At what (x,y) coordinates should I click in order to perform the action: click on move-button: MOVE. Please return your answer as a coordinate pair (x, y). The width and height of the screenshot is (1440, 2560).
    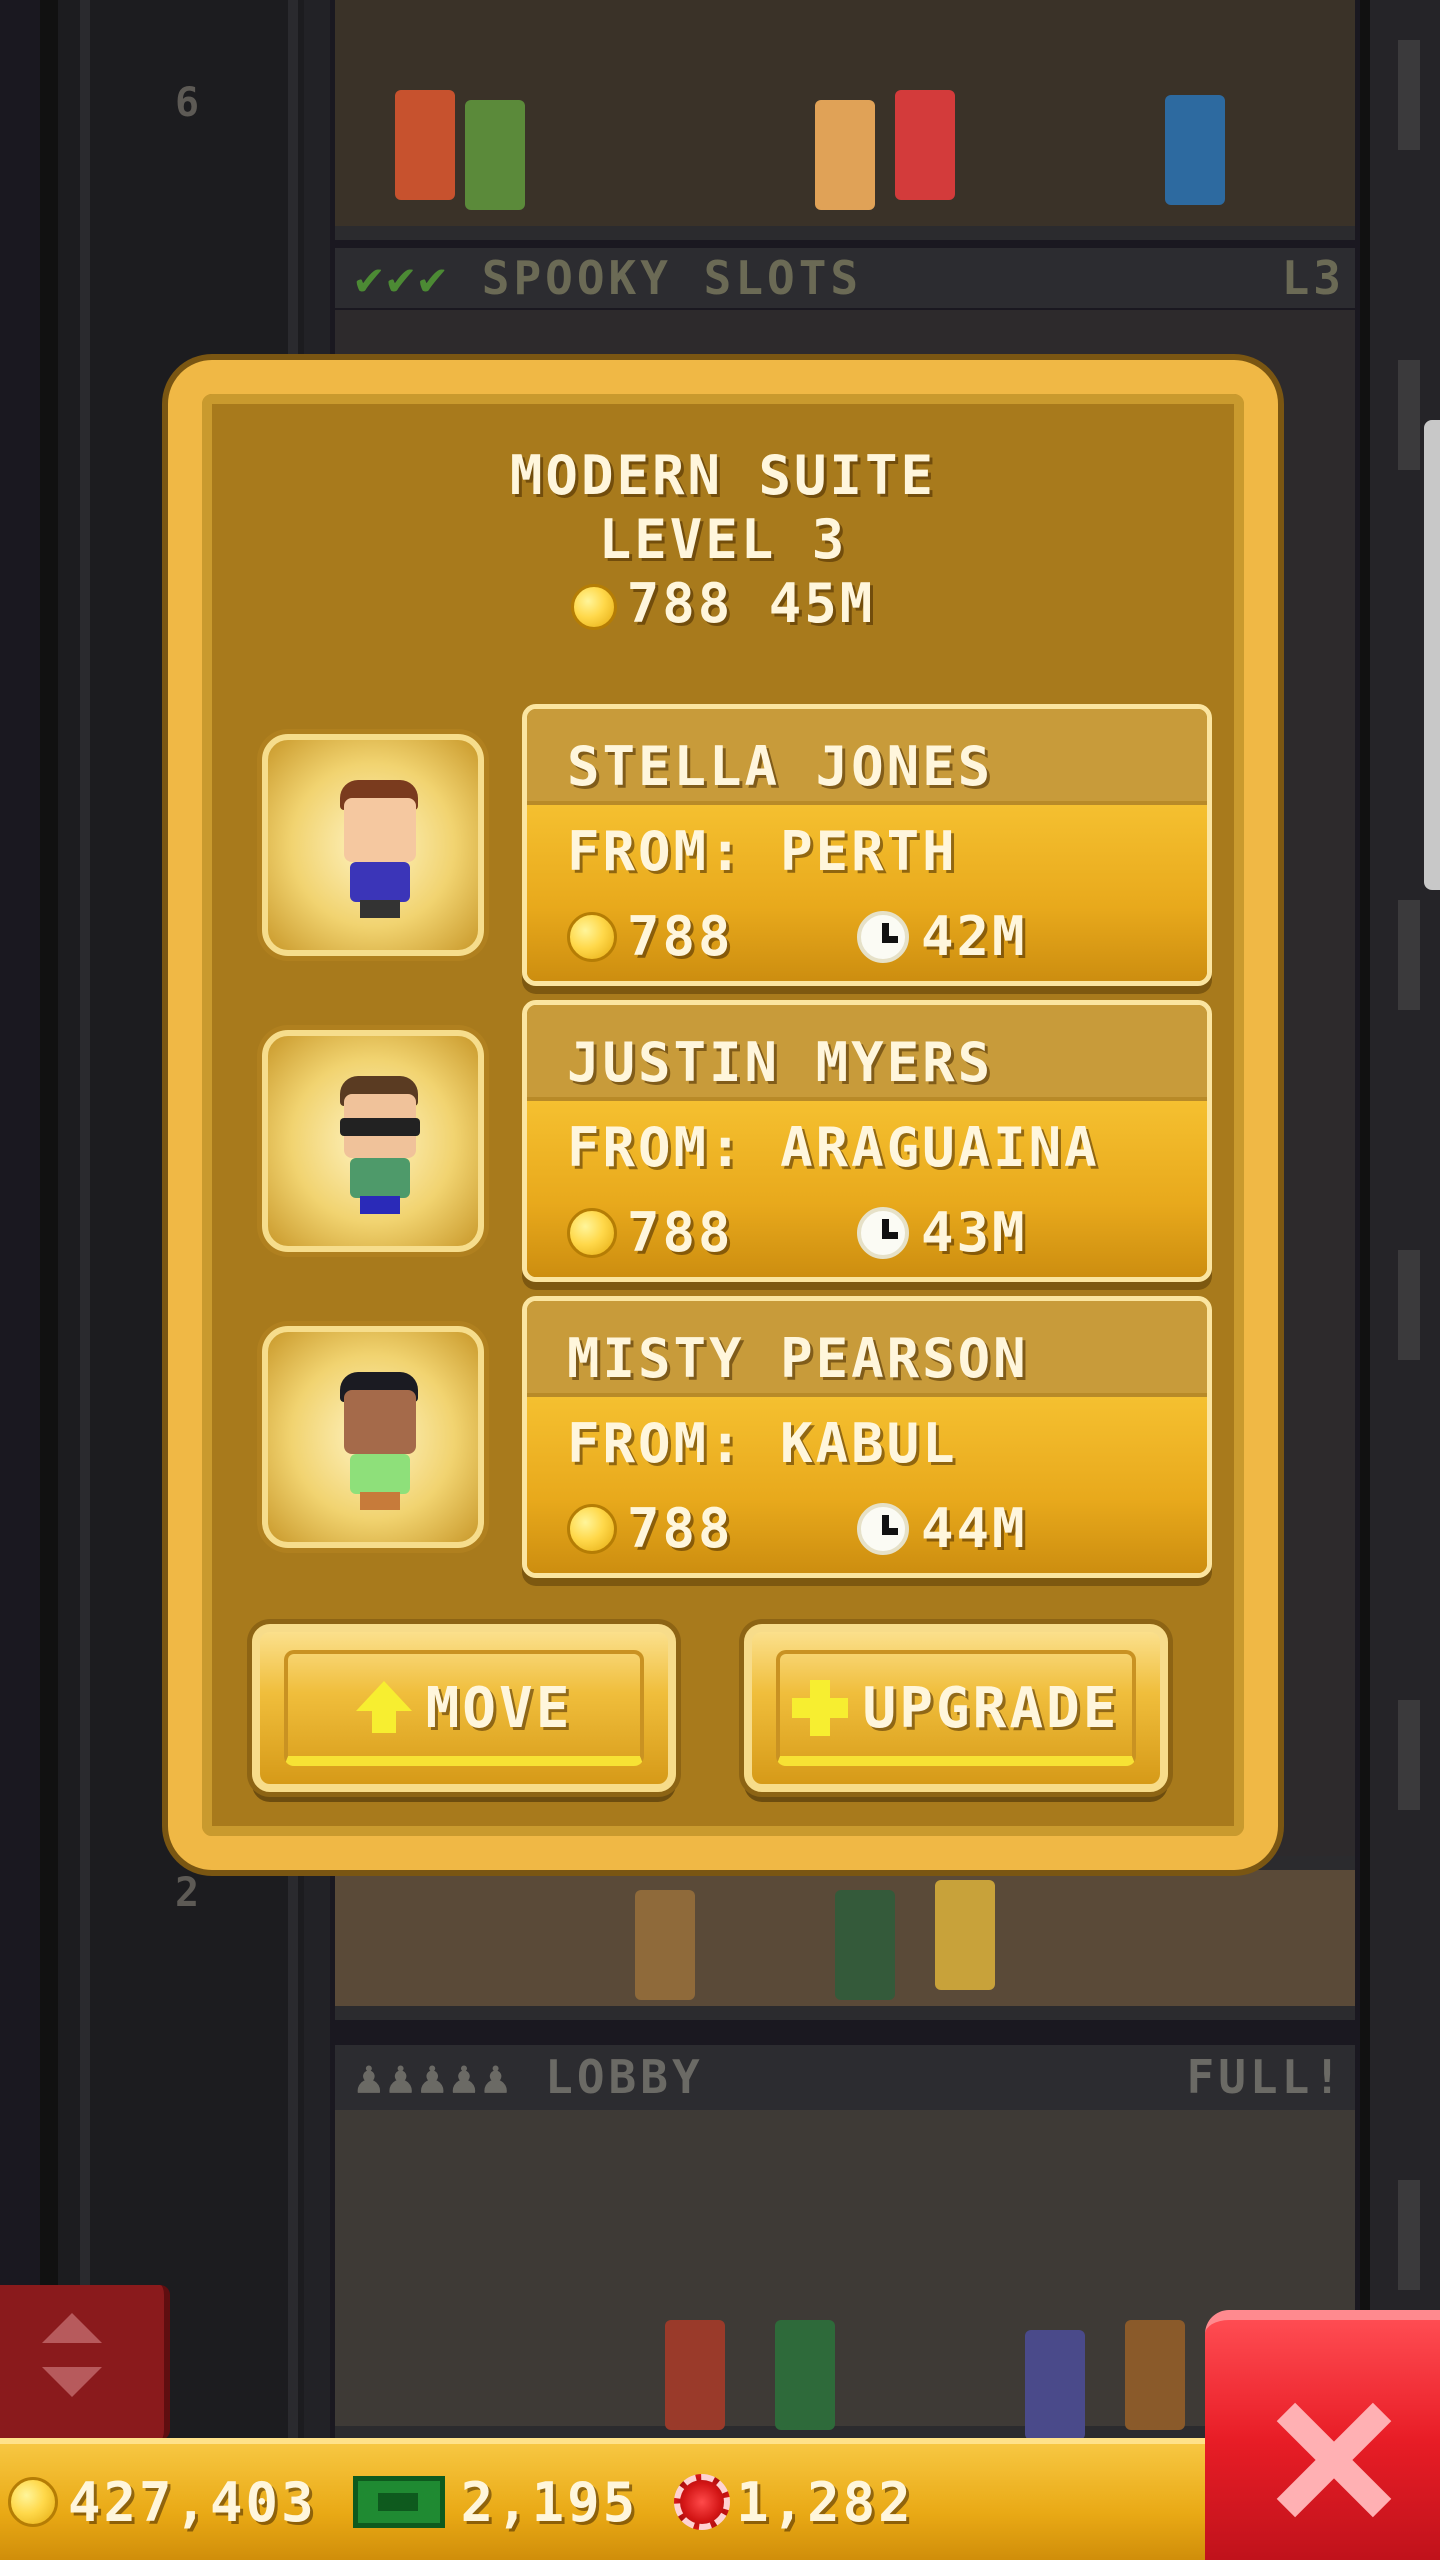
    Looking at the image, I should click on (464, 1708).